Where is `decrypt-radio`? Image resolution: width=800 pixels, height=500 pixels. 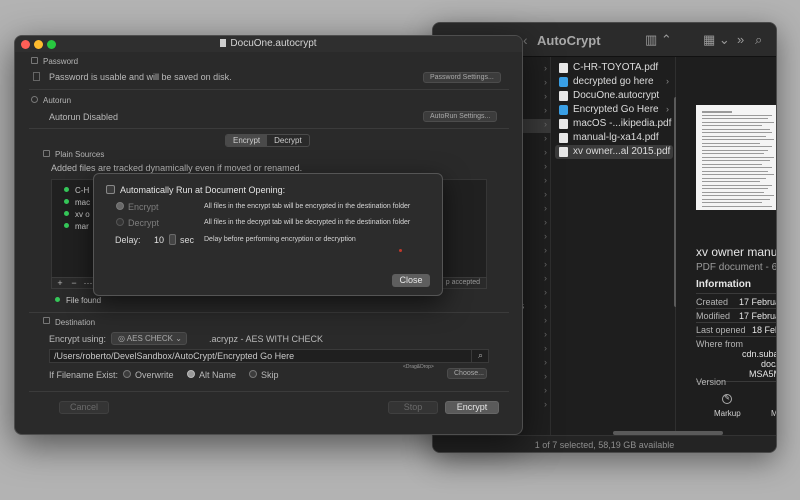
decrypt-radio is located at coordinates (120, 222).